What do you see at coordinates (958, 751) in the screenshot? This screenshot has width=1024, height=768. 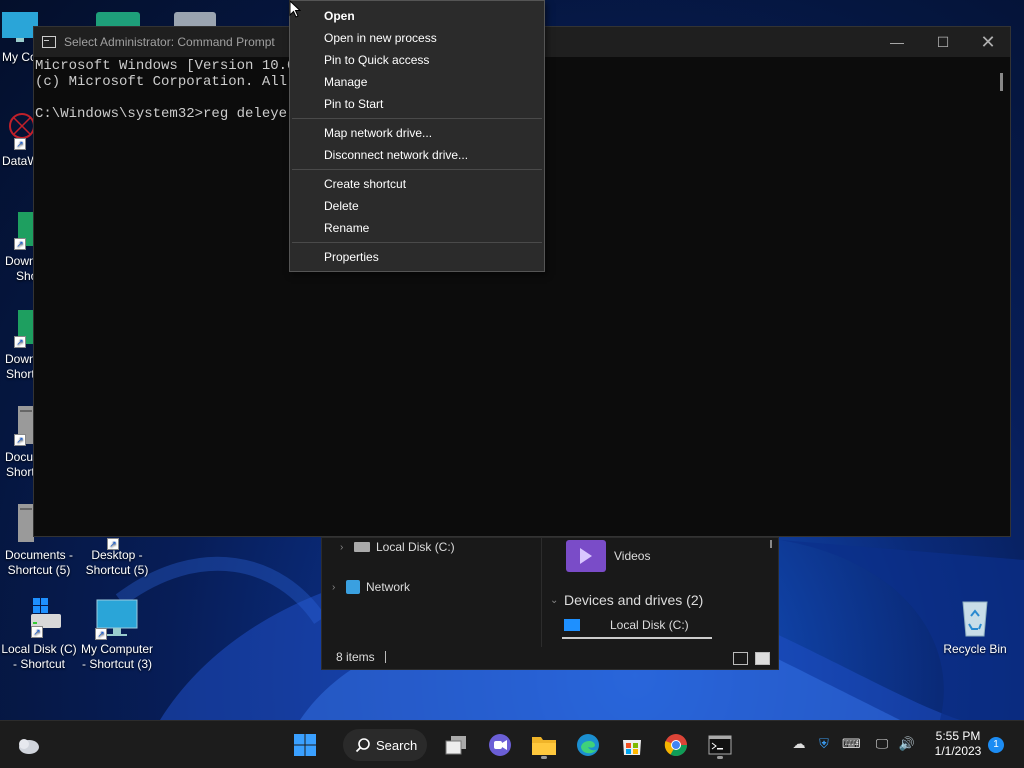 I see `clock-date: 1/1/2023` at bounding box center [958, 751].